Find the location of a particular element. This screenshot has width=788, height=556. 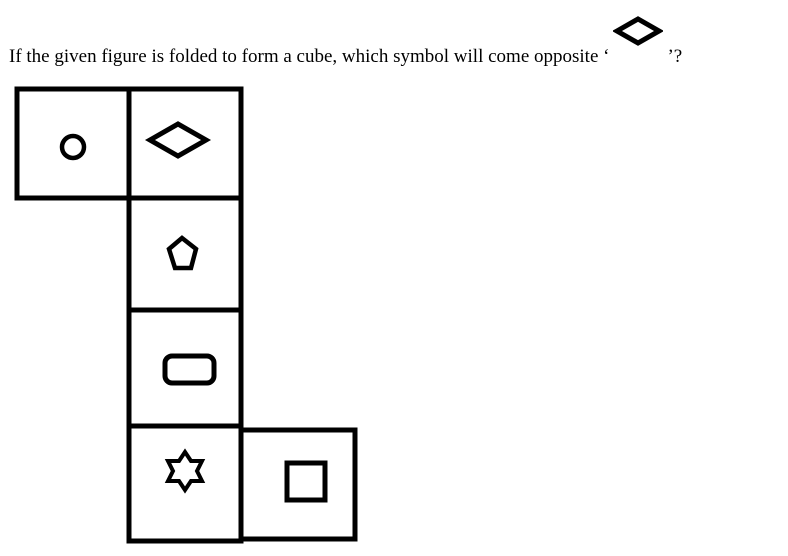

net-face-square is located at coordinates (298, 484).